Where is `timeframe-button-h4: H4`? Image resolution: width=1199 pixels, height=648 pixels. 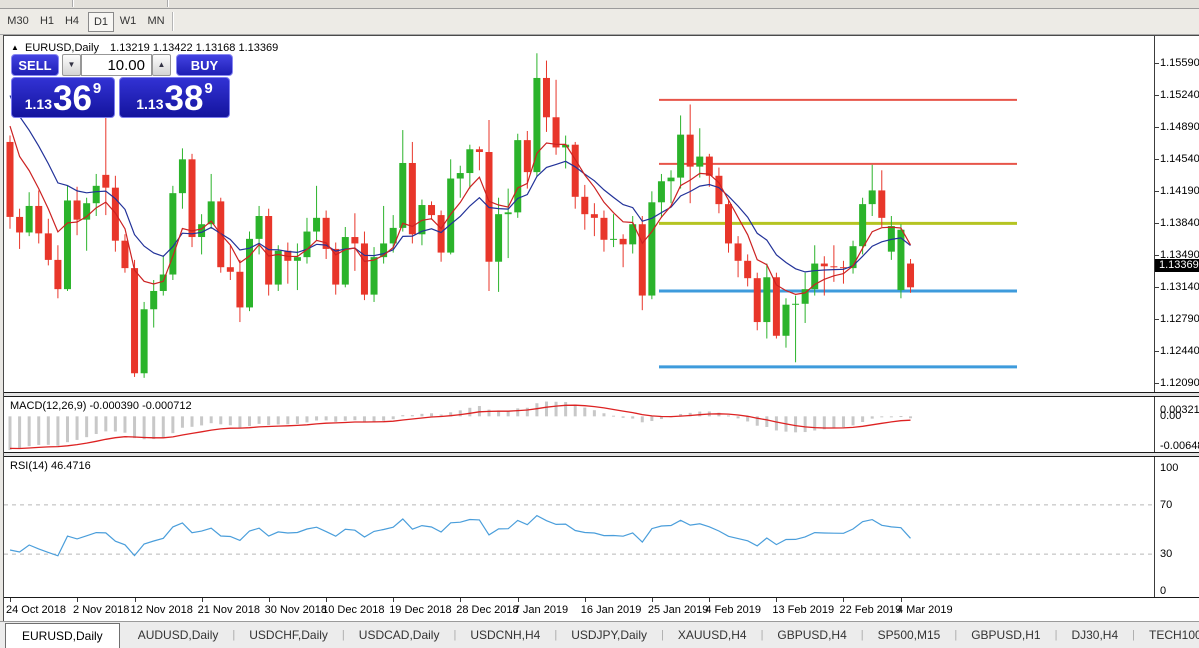
timeframe-button-h4: H4 is located at coordinates (72, 21).